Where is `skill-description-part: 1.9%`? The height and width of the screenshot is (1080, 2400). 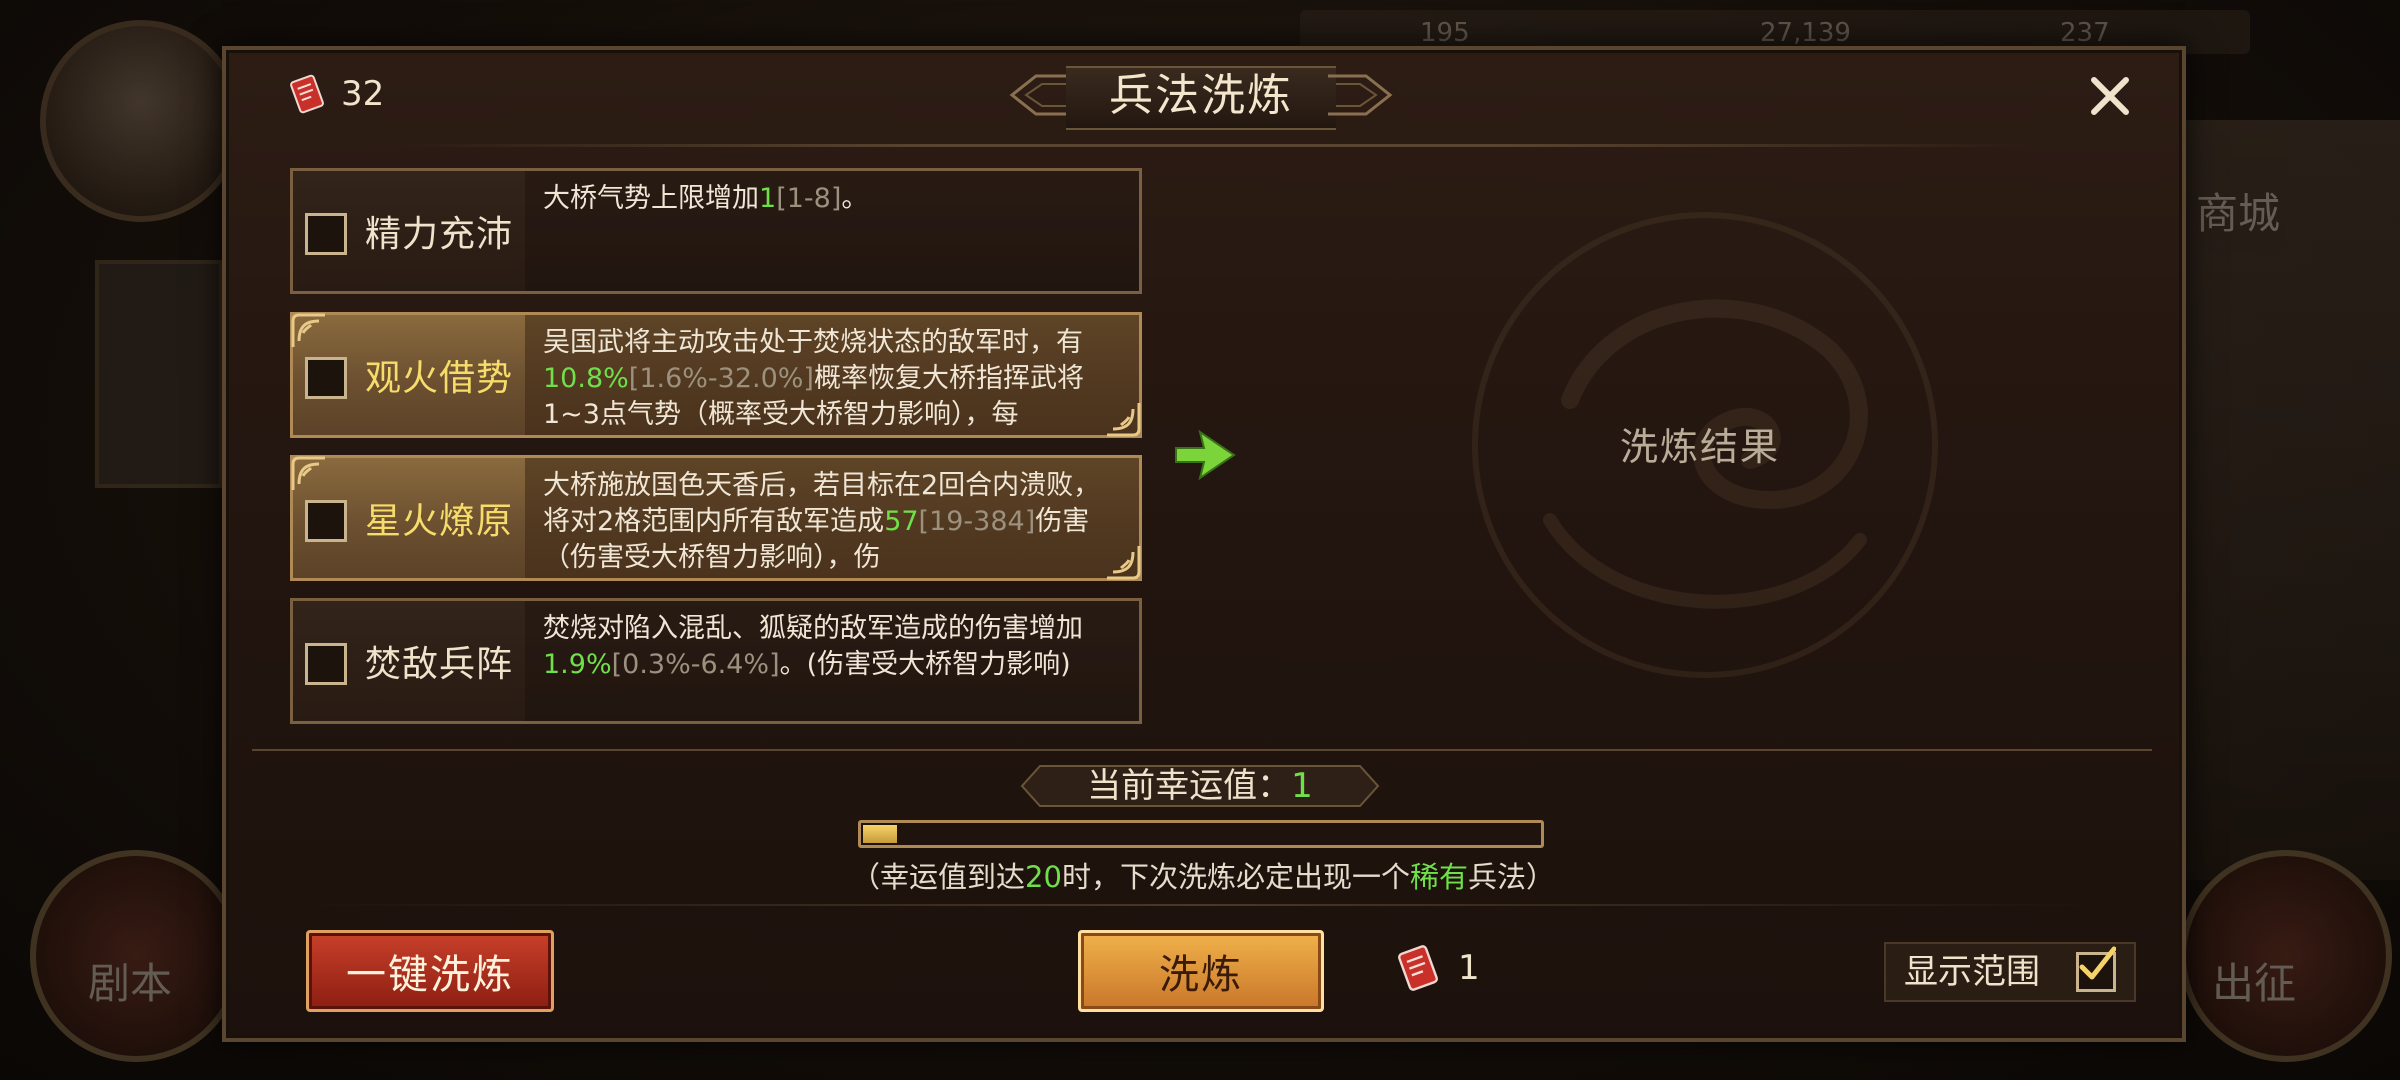 skill-description-part: 1.9% is located at coordinates (577, 664).